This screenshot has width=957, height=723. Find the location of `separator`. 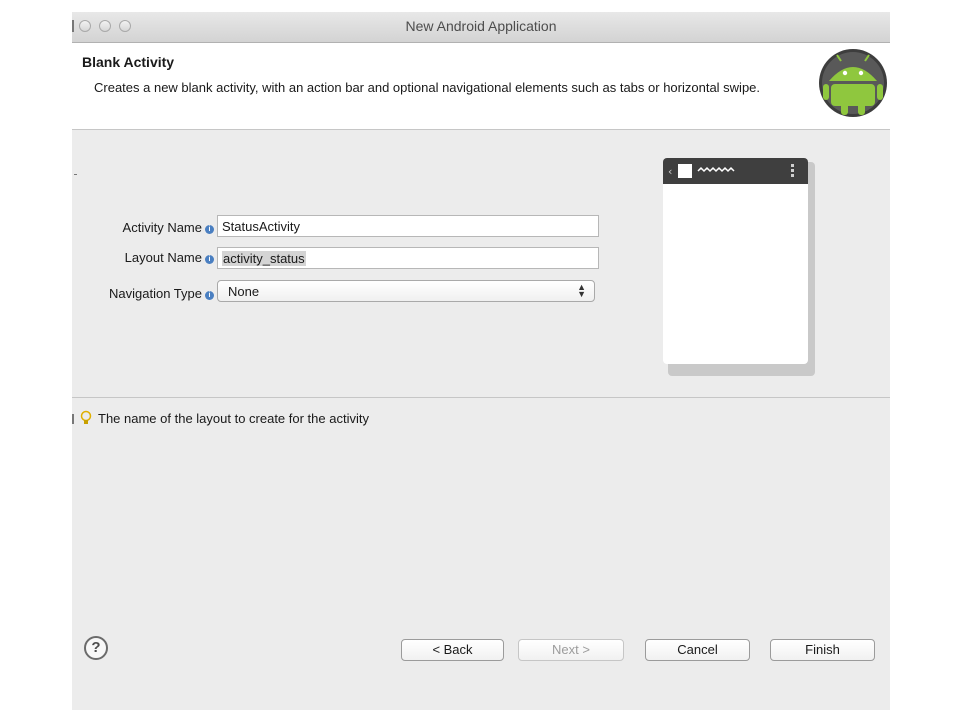

separator is located at coordinates (481, 397).